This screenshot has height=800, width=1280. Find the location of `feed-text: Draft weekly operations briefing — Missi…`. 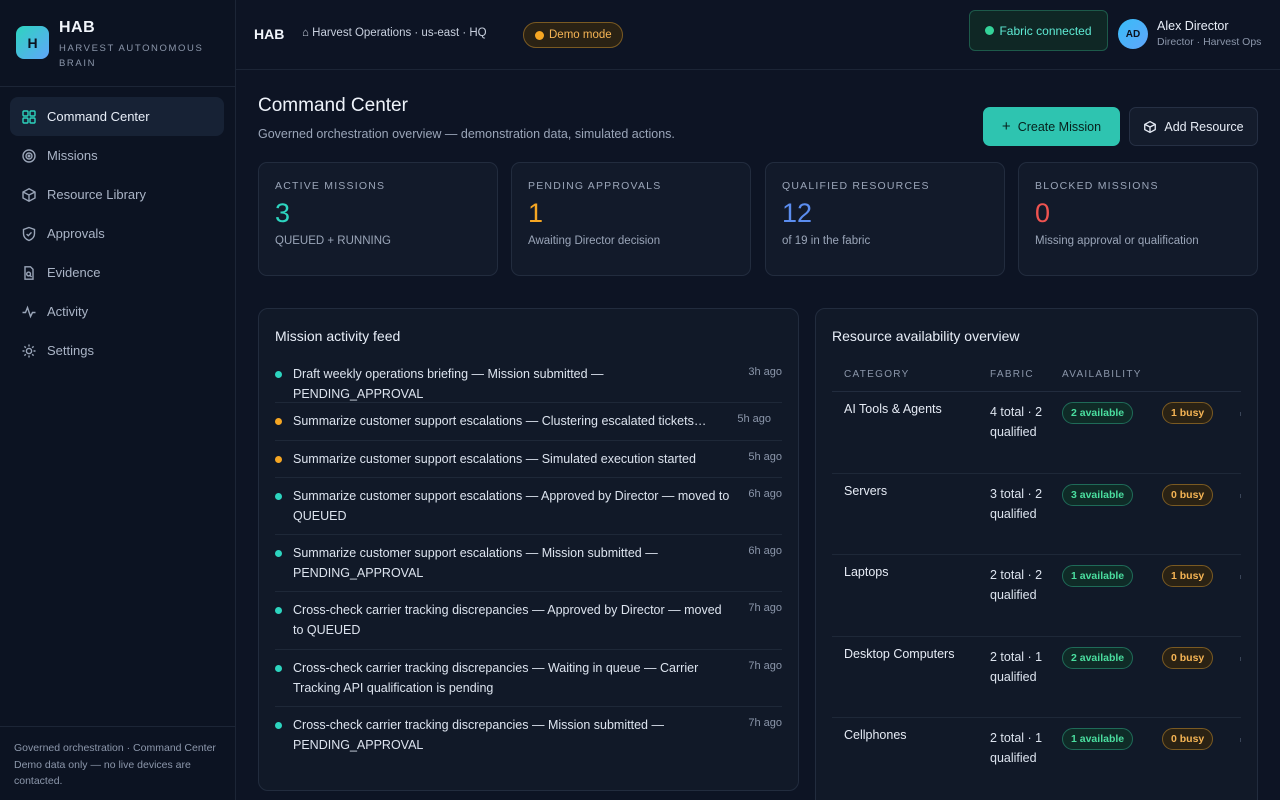

feed-text: Draft weekly operations briefing — Missi… is located at coordinates (448, 384).